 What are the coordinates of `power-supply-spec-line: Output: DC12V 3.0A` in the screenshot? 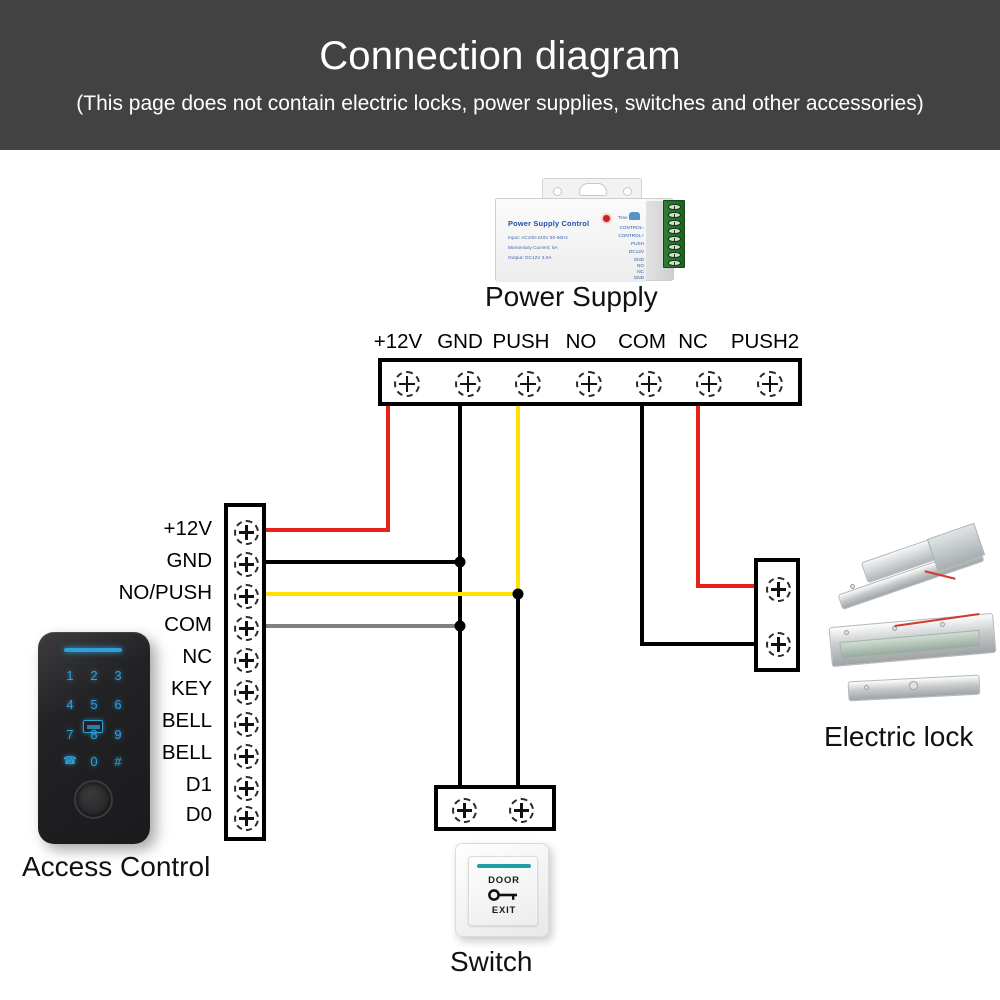 It's located at (530, 257).